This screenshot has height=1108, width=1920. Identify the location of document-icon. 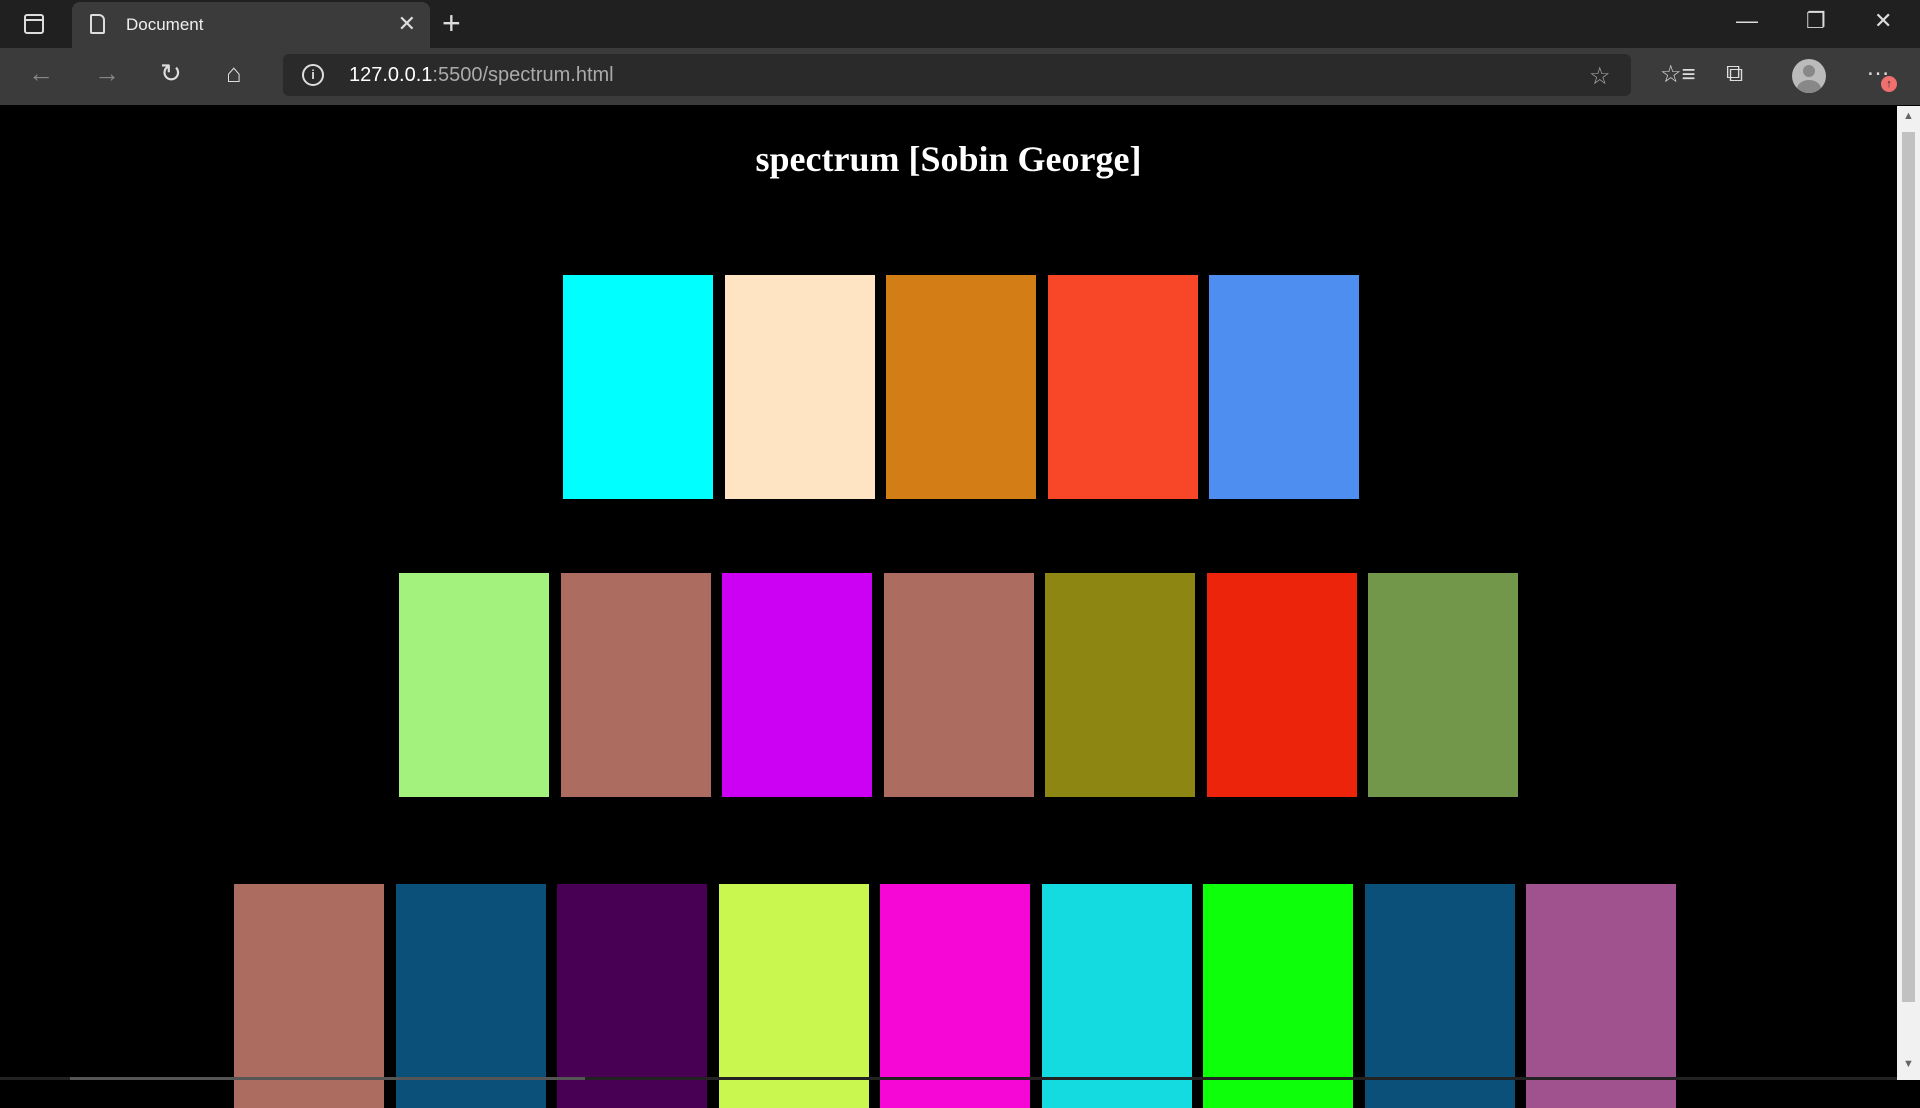
(97, 24).